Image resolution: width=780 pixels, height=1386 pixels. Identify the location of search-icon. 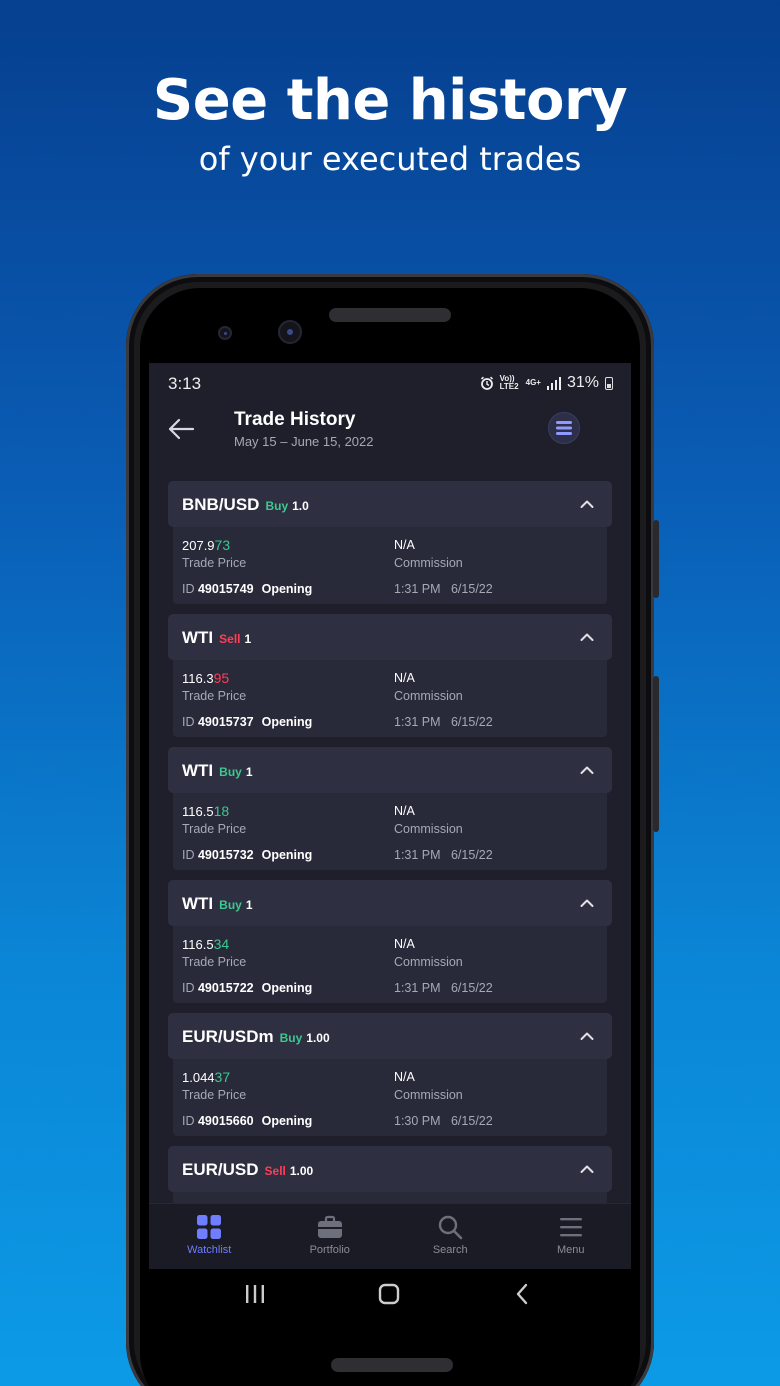
(451, 1227).